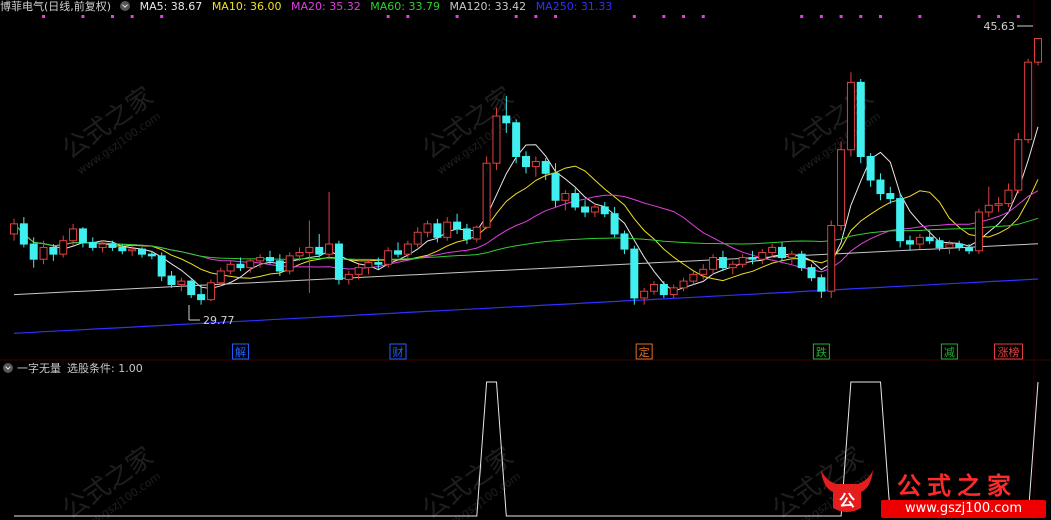 The image size is (1051, 520). What do you see at coordinates (847, 500) in the screenshot?
I see `svg-text: 公` at bounding box center [847, 500].